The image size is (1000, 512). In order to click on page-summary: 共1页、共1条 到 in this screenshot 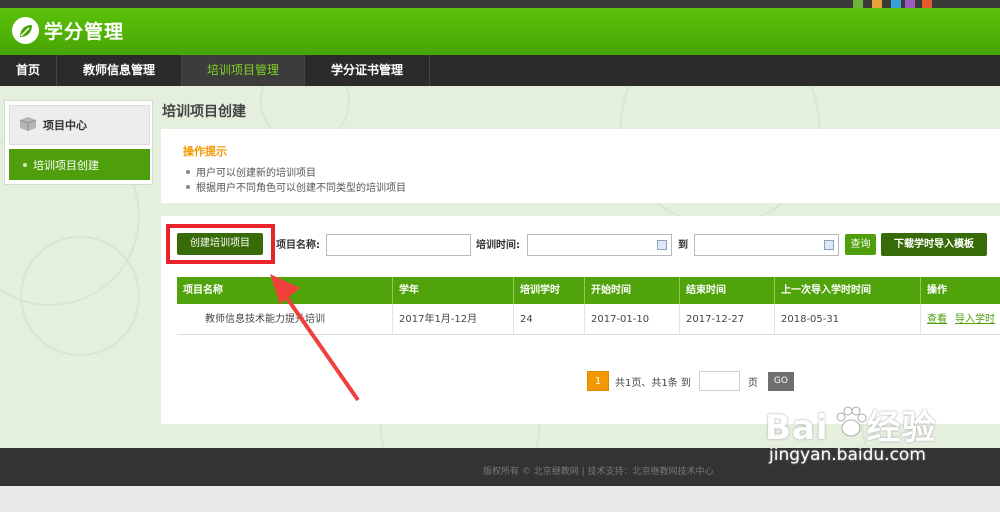, I will do `click(653, 383)`.